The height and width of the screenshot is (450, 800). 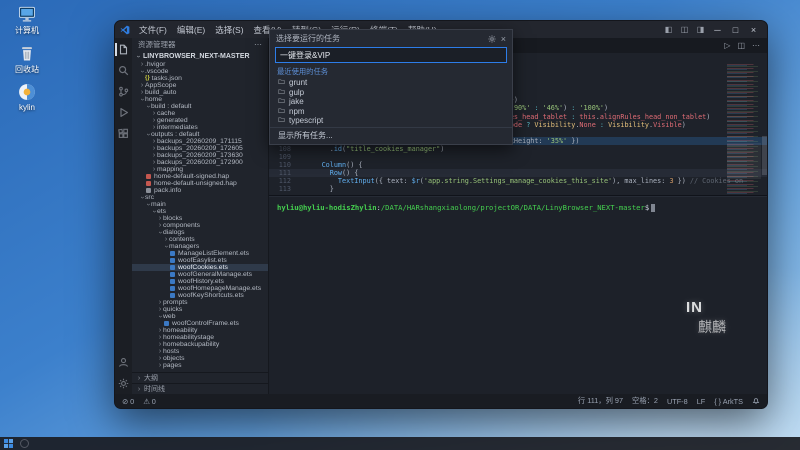 What do you see at coordinates (200, 337) in the screenshot?
I see `tree-item-homeabilitystage: › homeabilitystage` at bounding box center [200, 337].